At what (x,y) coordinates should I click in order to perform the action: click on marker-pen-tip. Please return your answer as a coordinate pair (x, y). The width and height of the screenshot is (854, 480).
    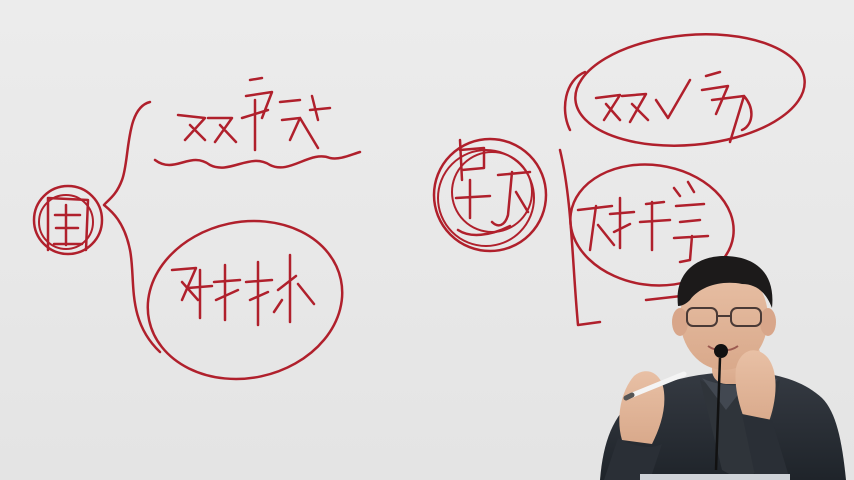
    Looking at the image, I should click on (629, 396).